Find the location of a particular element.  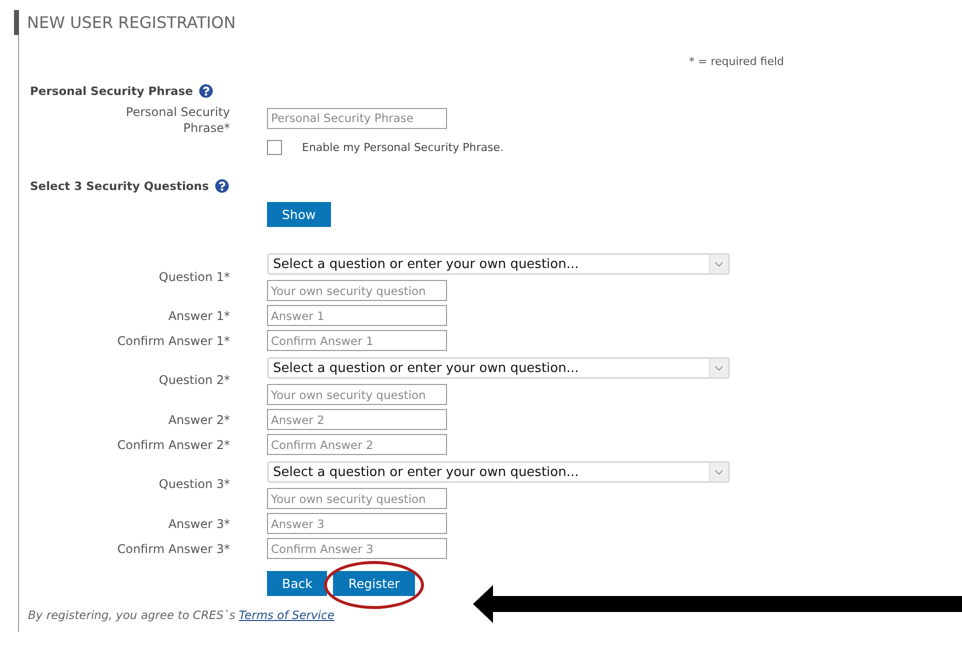

field-label: Answer 2* is located at coordinates (198, 420).